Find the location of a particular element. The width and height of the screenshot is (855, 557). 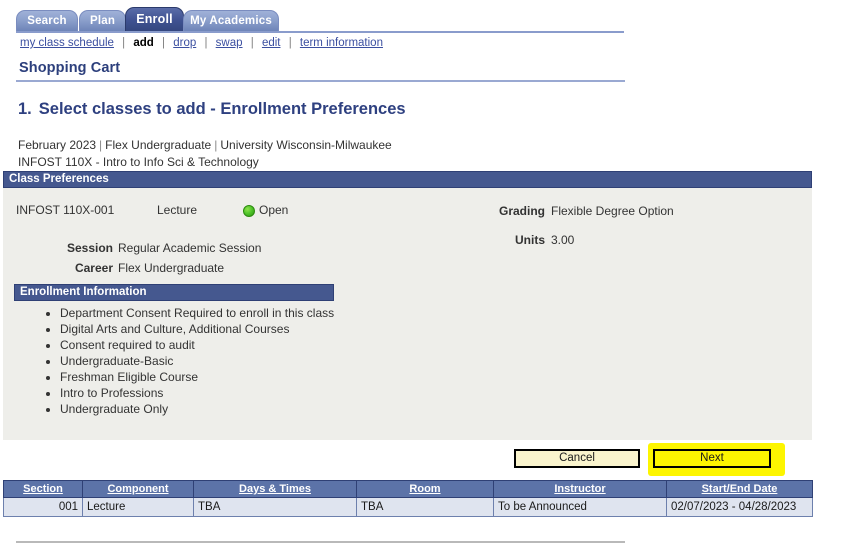

class-code: INFOST 110X-001 is located at coordinates (65, 210).